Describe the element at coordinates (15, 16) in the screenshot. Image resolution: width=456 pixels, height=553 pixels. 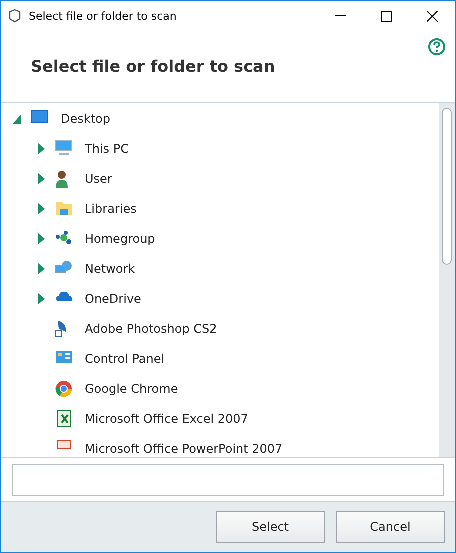
I see `shield-icon` at that location.